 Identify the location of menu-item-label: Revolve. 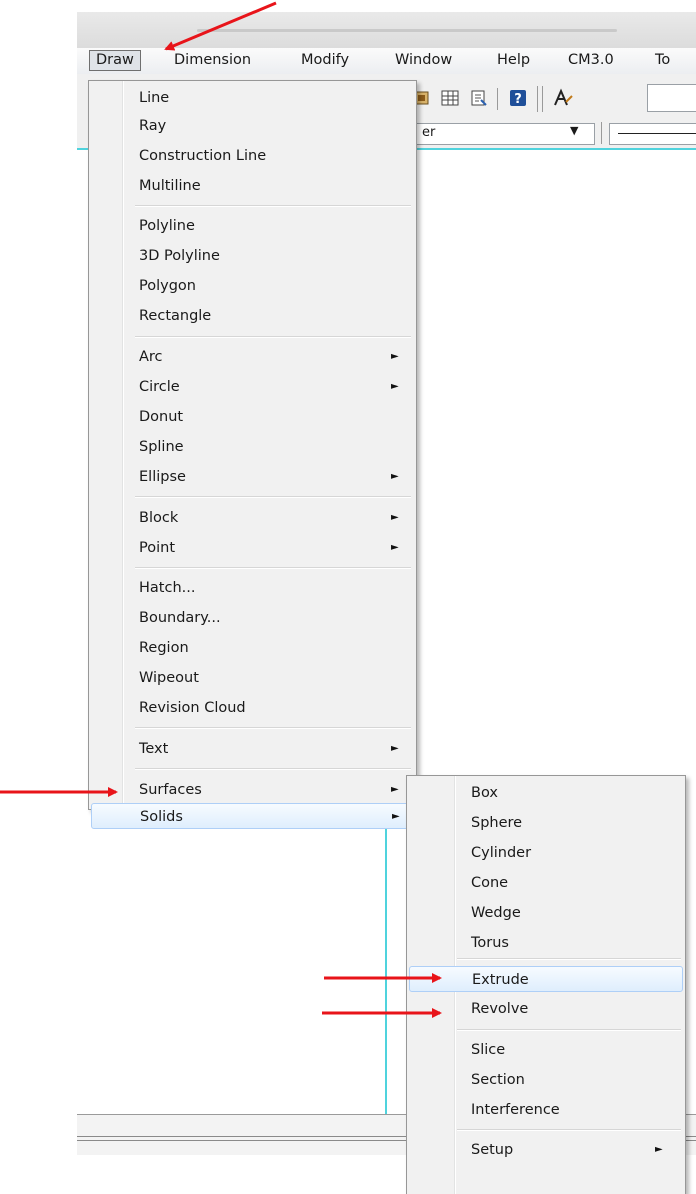
(500, 1009).